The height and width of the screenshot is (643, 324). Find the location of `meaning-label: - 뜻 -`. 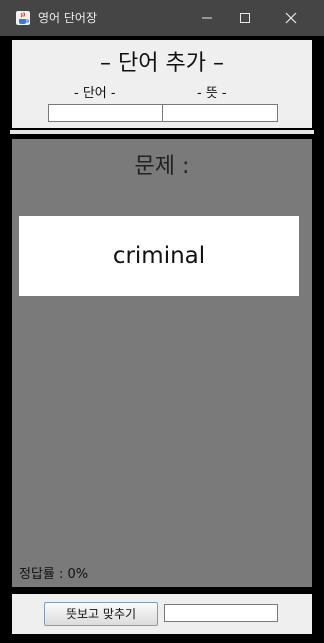

meaning-label: - 뜻 - is located at coordinates (212, 93).